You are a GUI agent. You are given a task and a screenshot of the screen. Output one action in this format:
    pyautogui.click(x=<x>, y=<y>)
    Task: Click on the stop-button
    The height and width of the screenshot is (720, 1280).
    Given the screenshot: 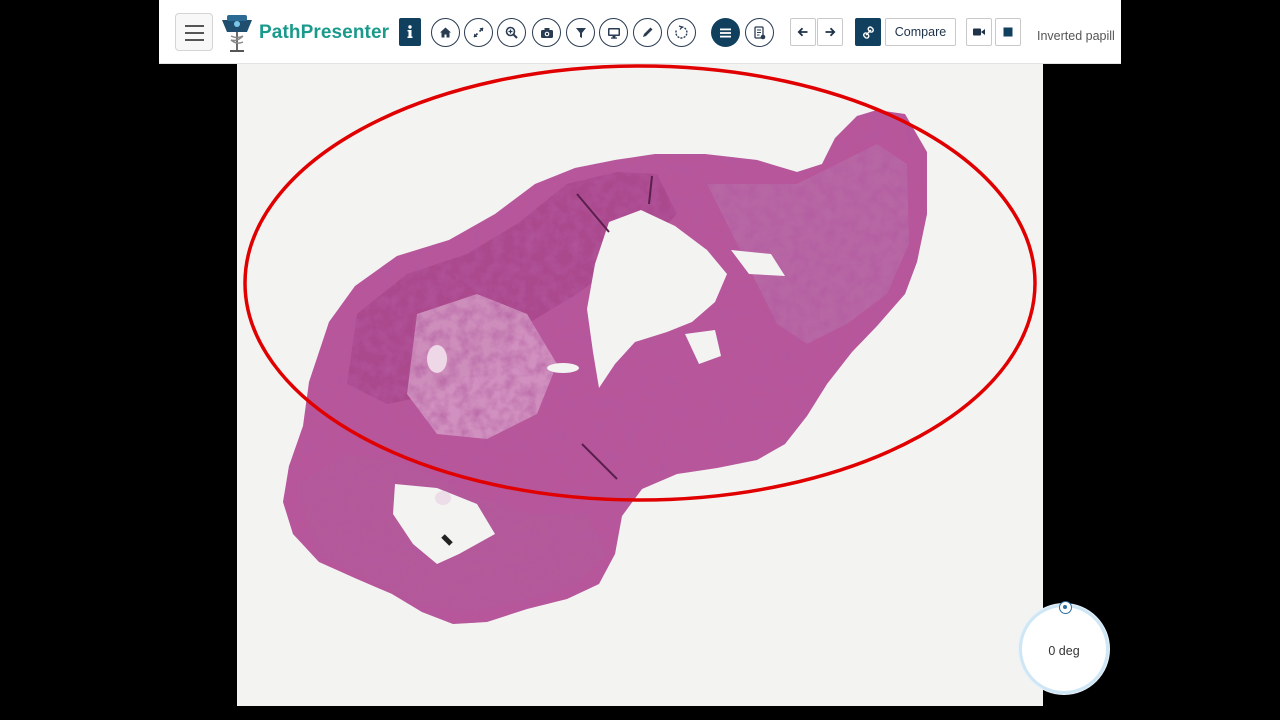 What is the action you would take?
    pyautogui.click(x=1008, y=32)
    